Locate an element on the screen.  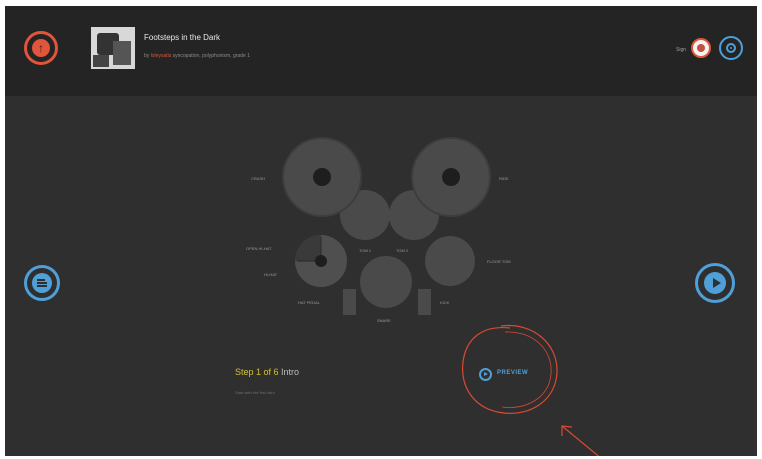
annotation-arrow-line is located at coordinates (580, 440).